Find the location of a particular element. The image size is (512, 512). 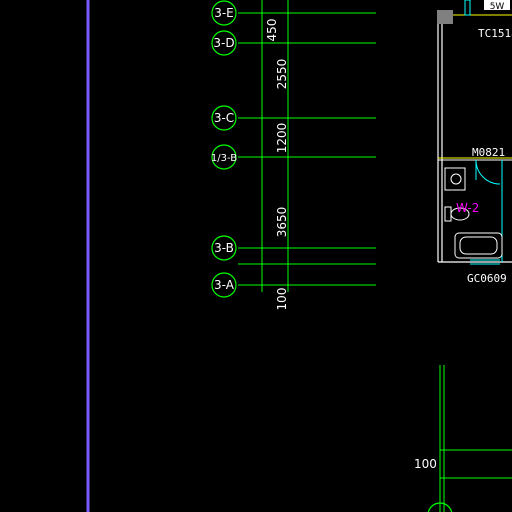

axis-label-3d: 3-D is located at coordinates (223, 43).